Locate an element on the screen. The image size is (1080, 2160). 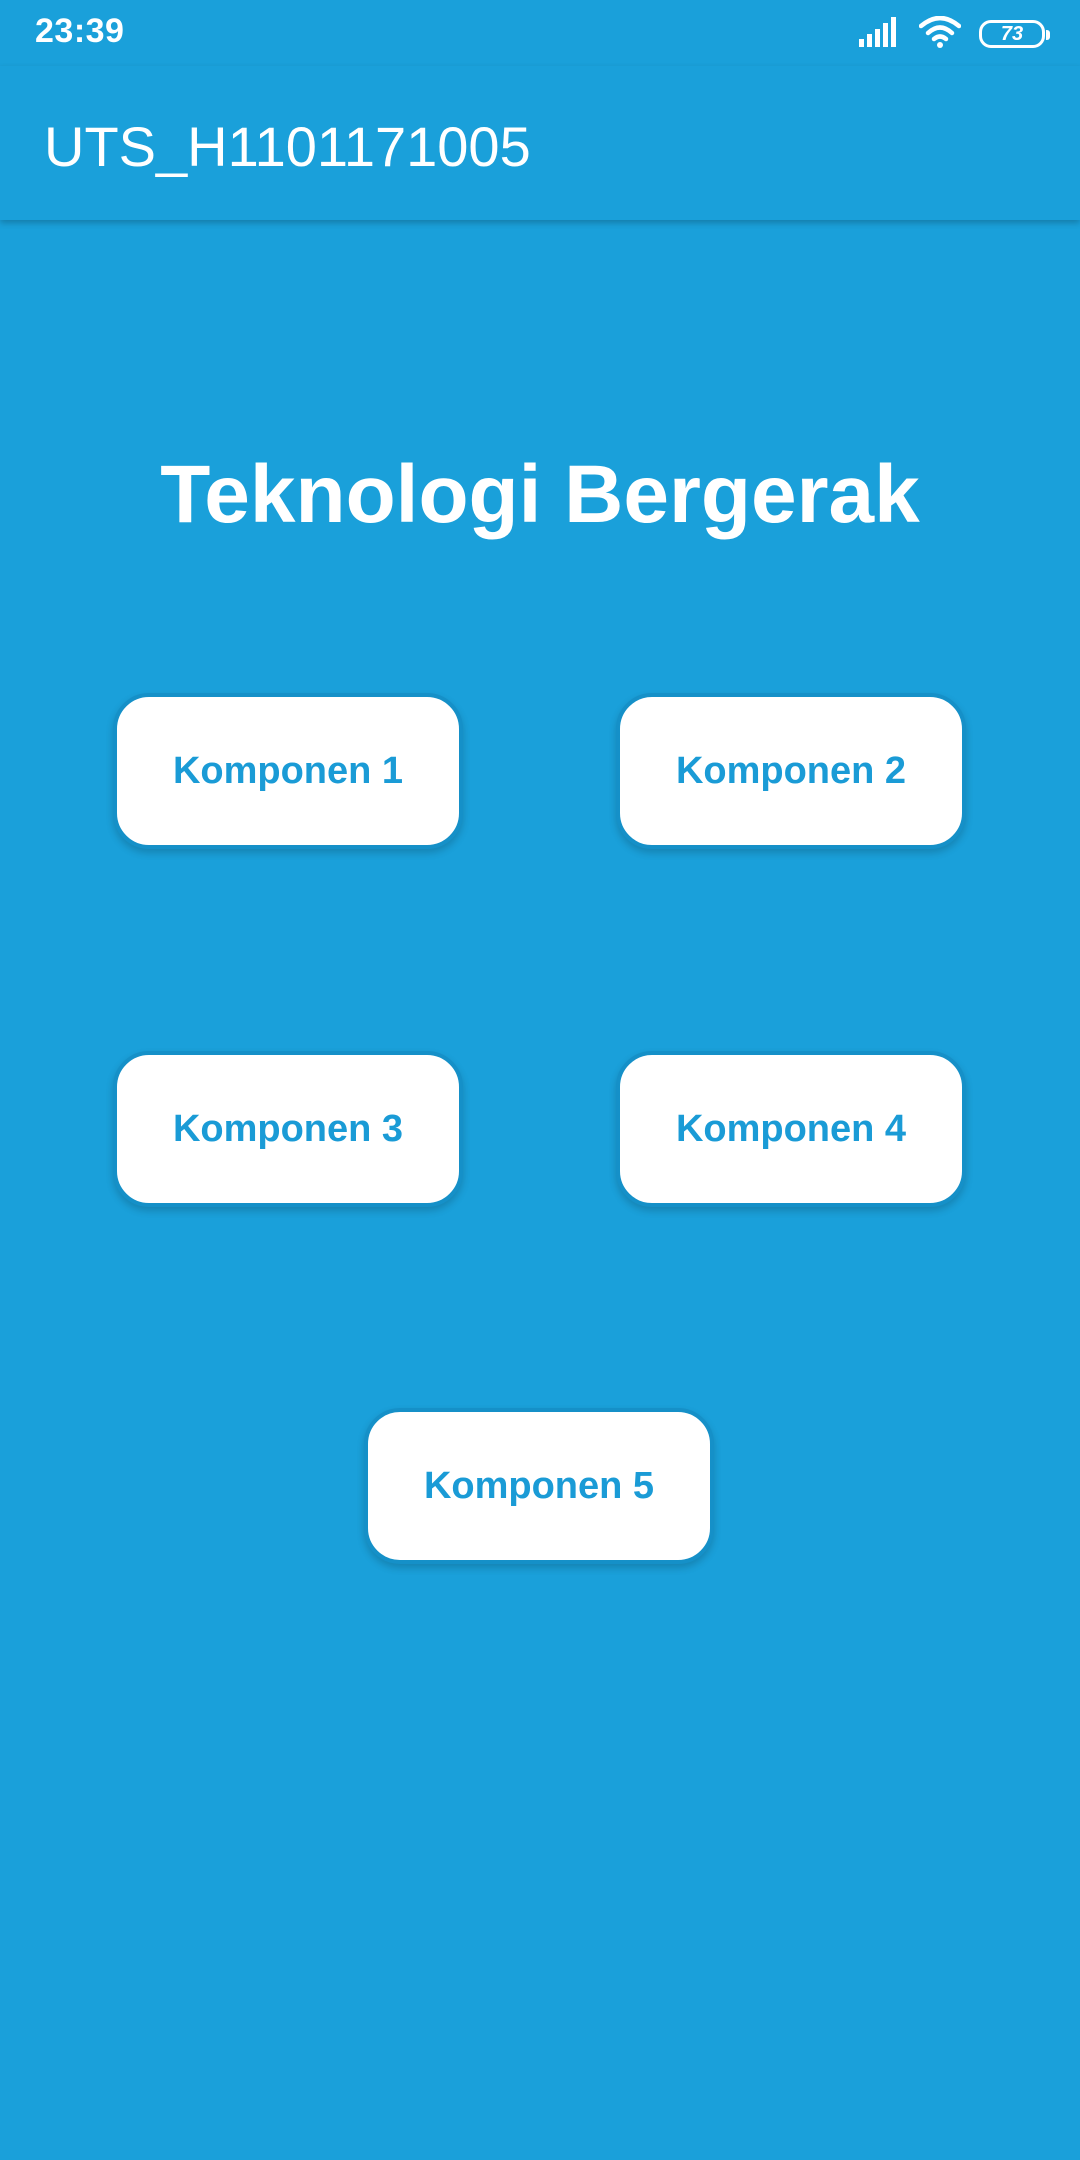
battery-level: 73 is located at coordinates (1012, 33).